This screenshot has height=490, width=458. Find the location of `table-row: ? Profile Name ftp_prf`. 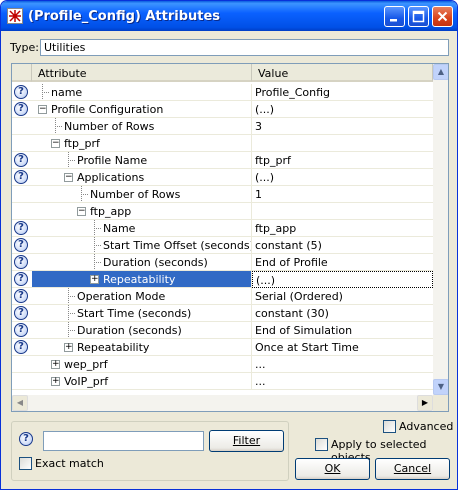

table-row: ? Profile Name ftp_prf is located at coordinates (222, 160).